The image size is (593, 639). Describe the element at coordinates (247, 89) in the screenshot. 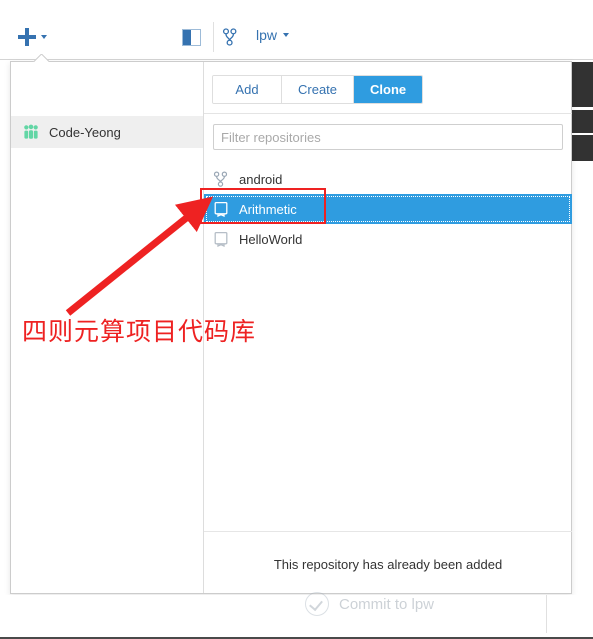

I see `tab-add: Add` at that location.